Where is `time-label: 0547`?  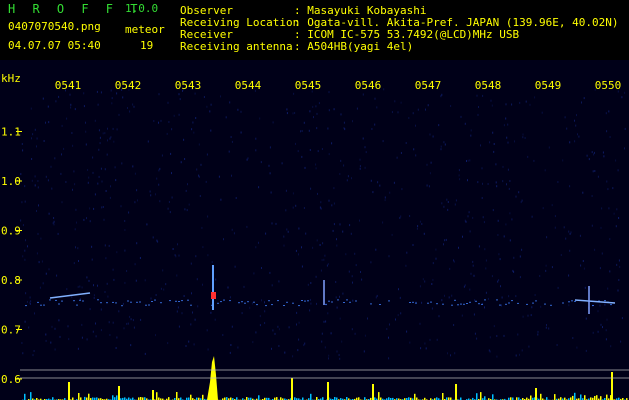
time-label: 0547 is located at coordinates (428, 85).